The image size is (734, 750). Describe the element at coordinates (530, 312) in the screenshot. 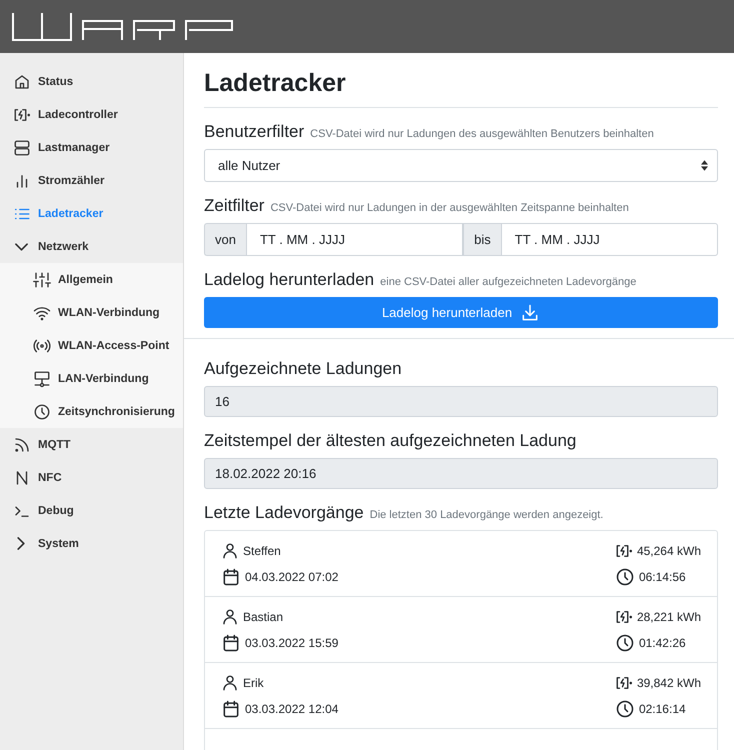

I see `download-icon` at that location.